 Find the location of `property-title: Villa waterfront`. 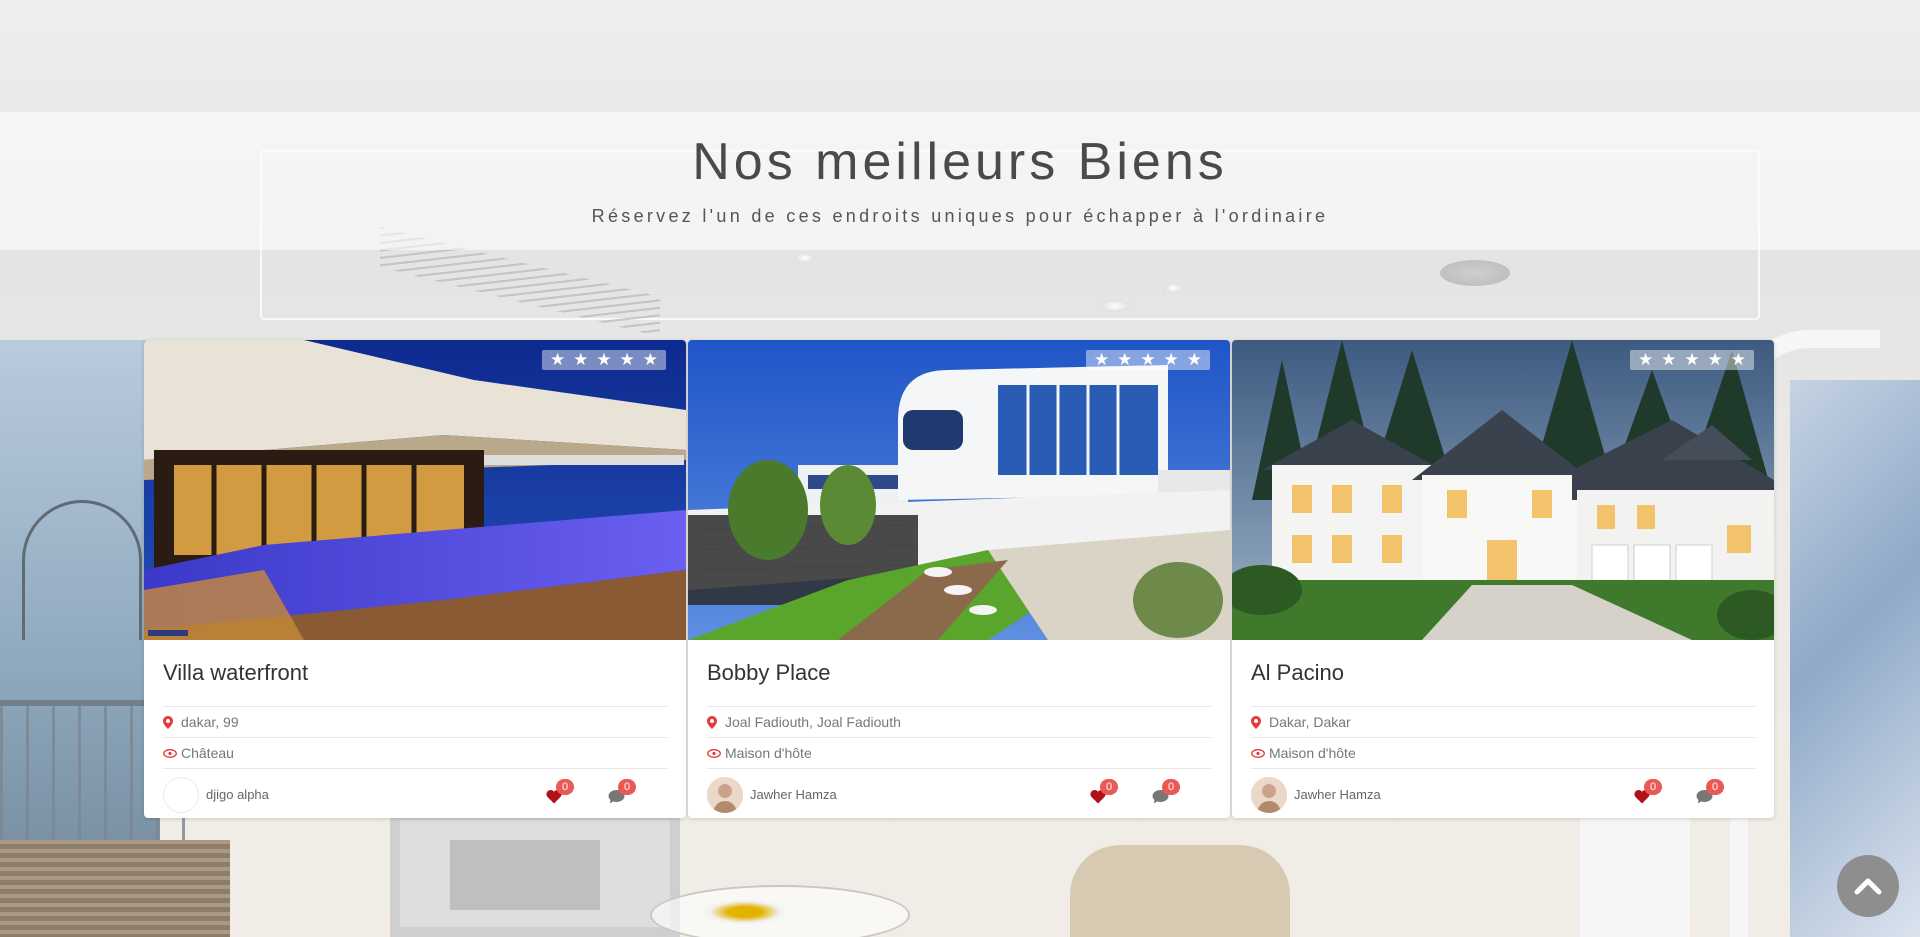

property-title: Villa waterfront is located at coordinates (415, 673).